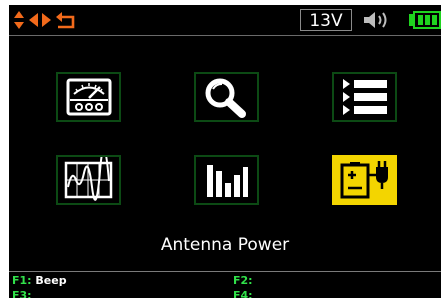 Image resolution: width=441 pixels, height=298 pixels. Describe the element at coordinates (225, 284) in the screenshot. I see `function-key-bar: F1: Beep F2: F3: F4:` at that location.